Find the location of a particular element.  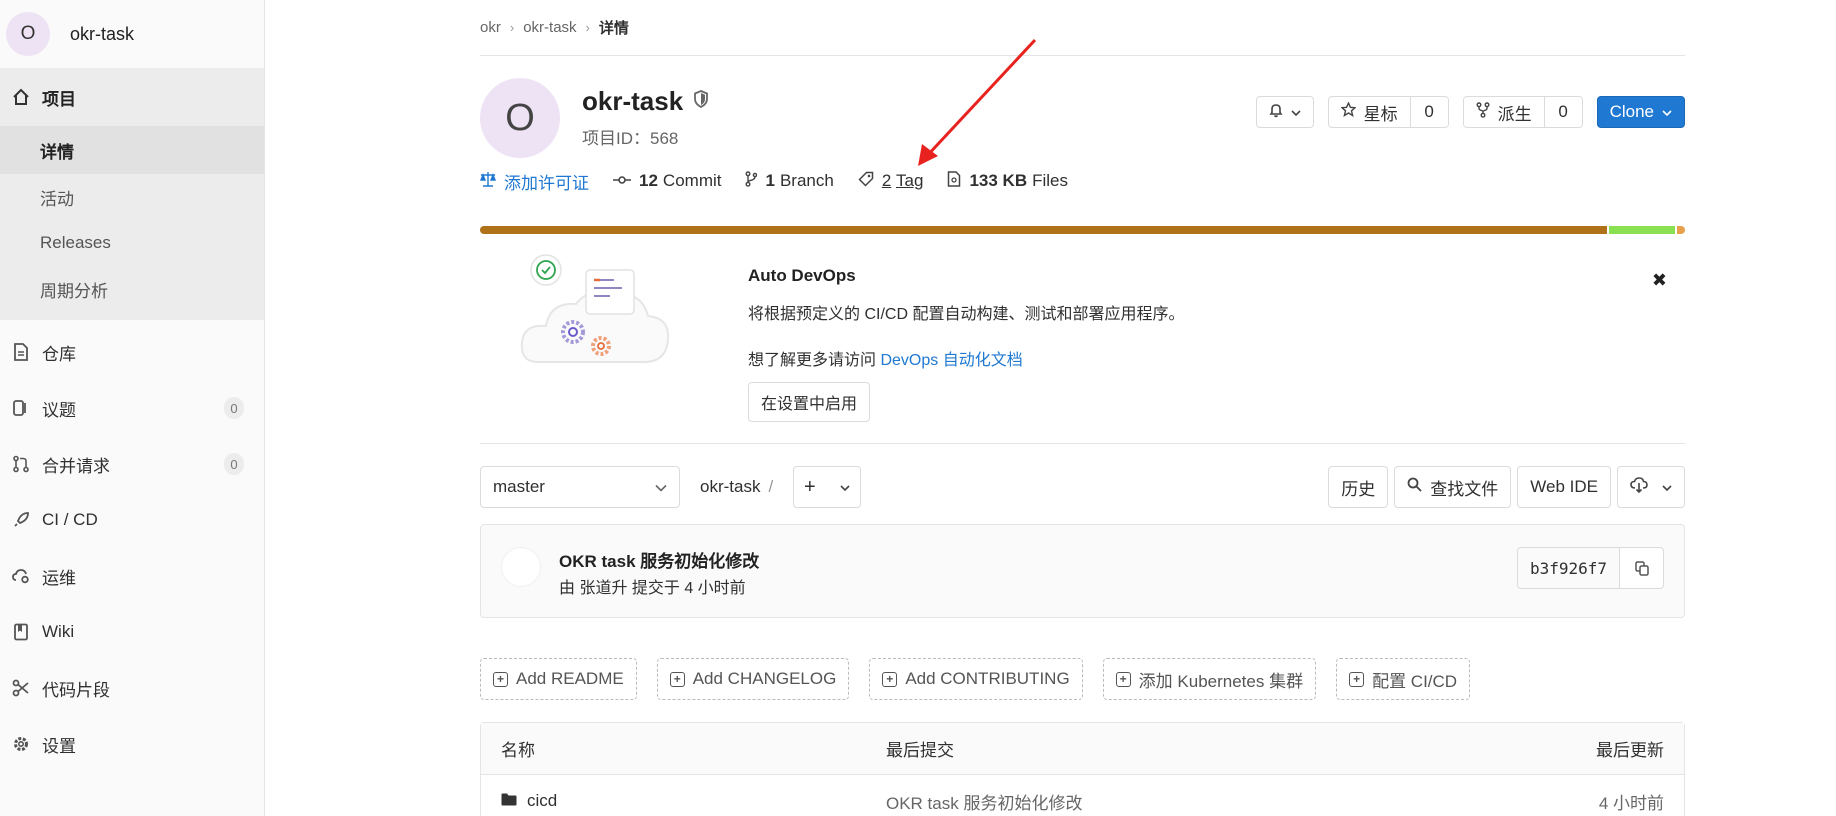

find-file-button: 查找文件 is located at coordinates (1453, 487).